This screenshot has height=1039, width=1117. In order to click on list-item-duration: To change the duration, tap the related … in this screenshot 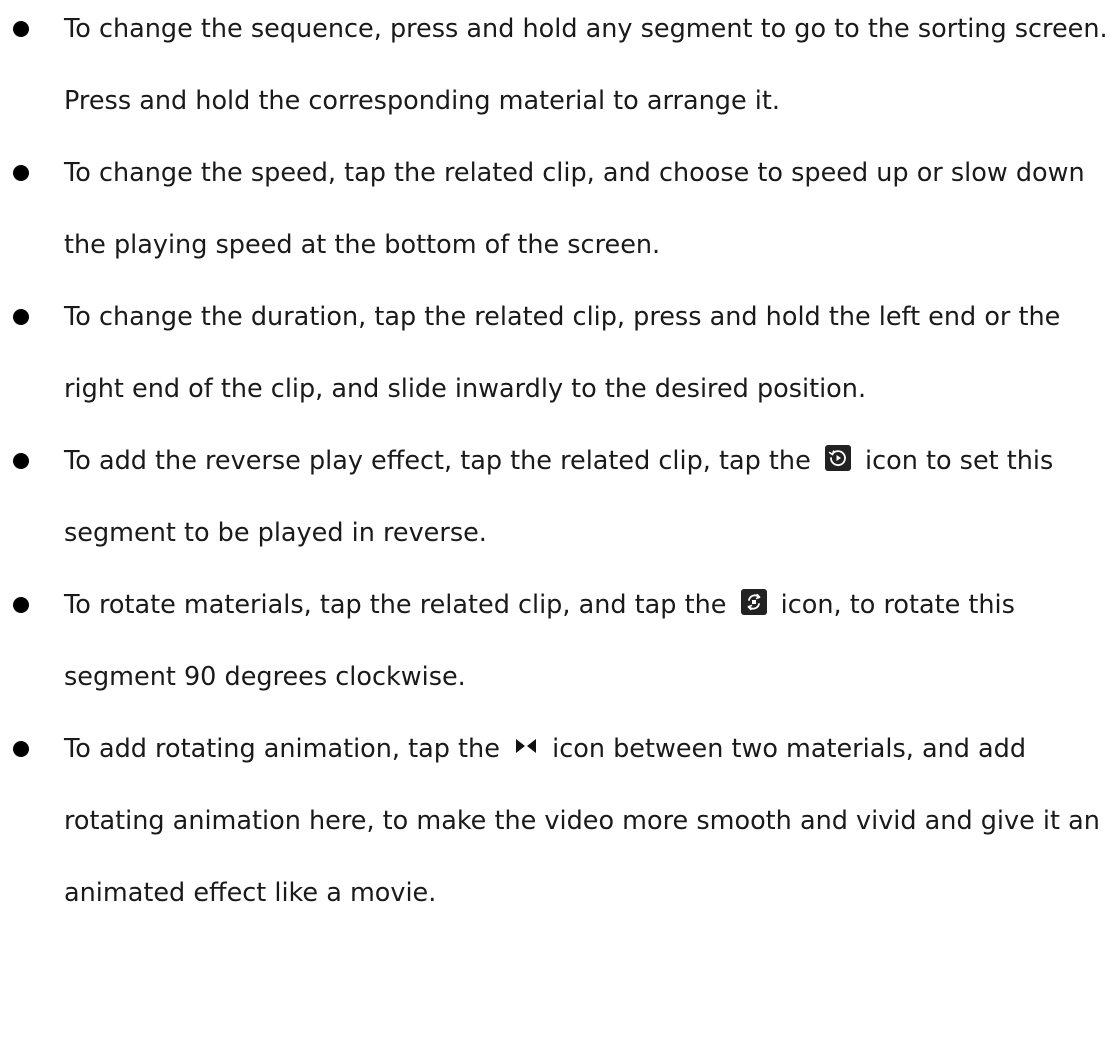, I will do `click(558, 353)`.